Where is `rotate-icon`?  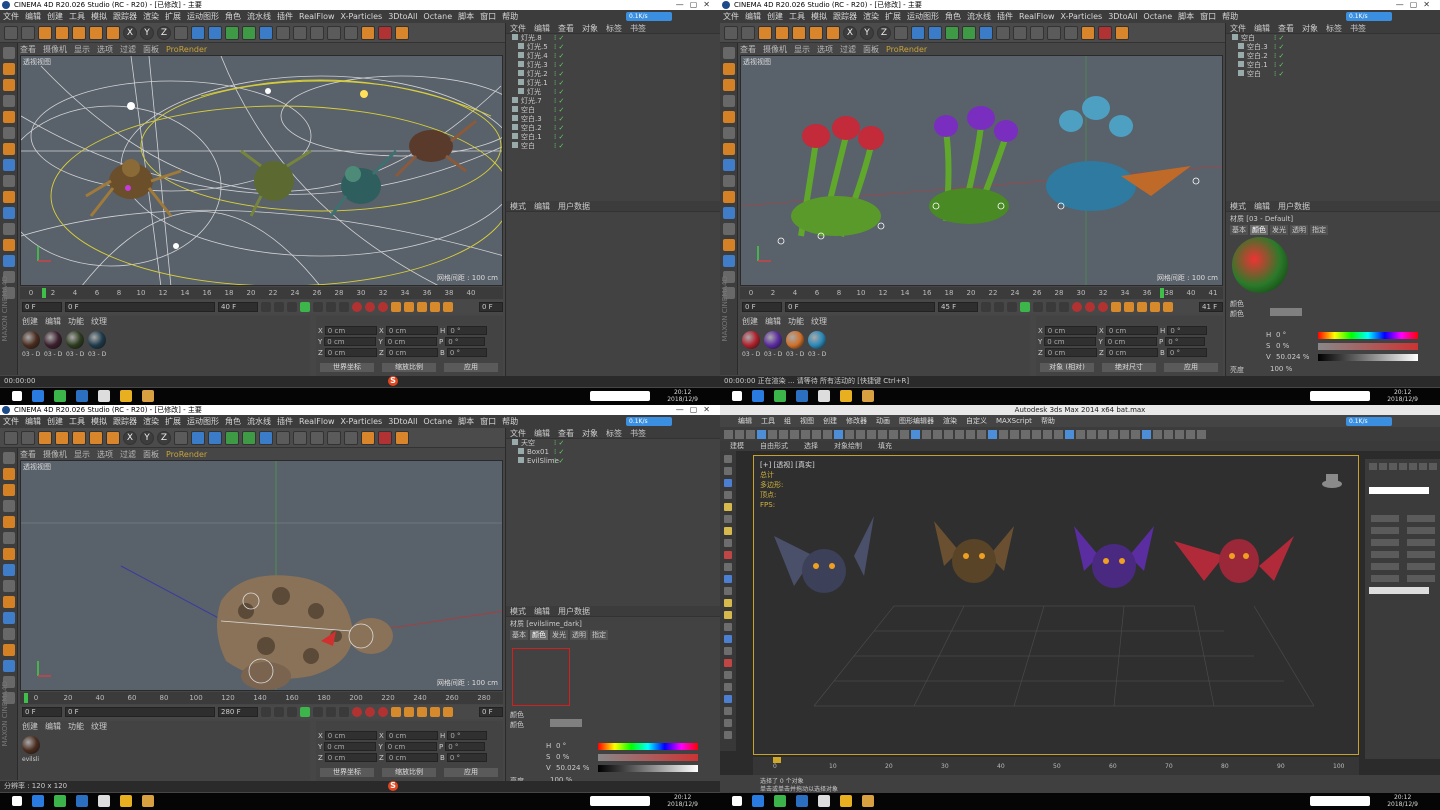
rotate-icon is located at coordinates (816, 32).